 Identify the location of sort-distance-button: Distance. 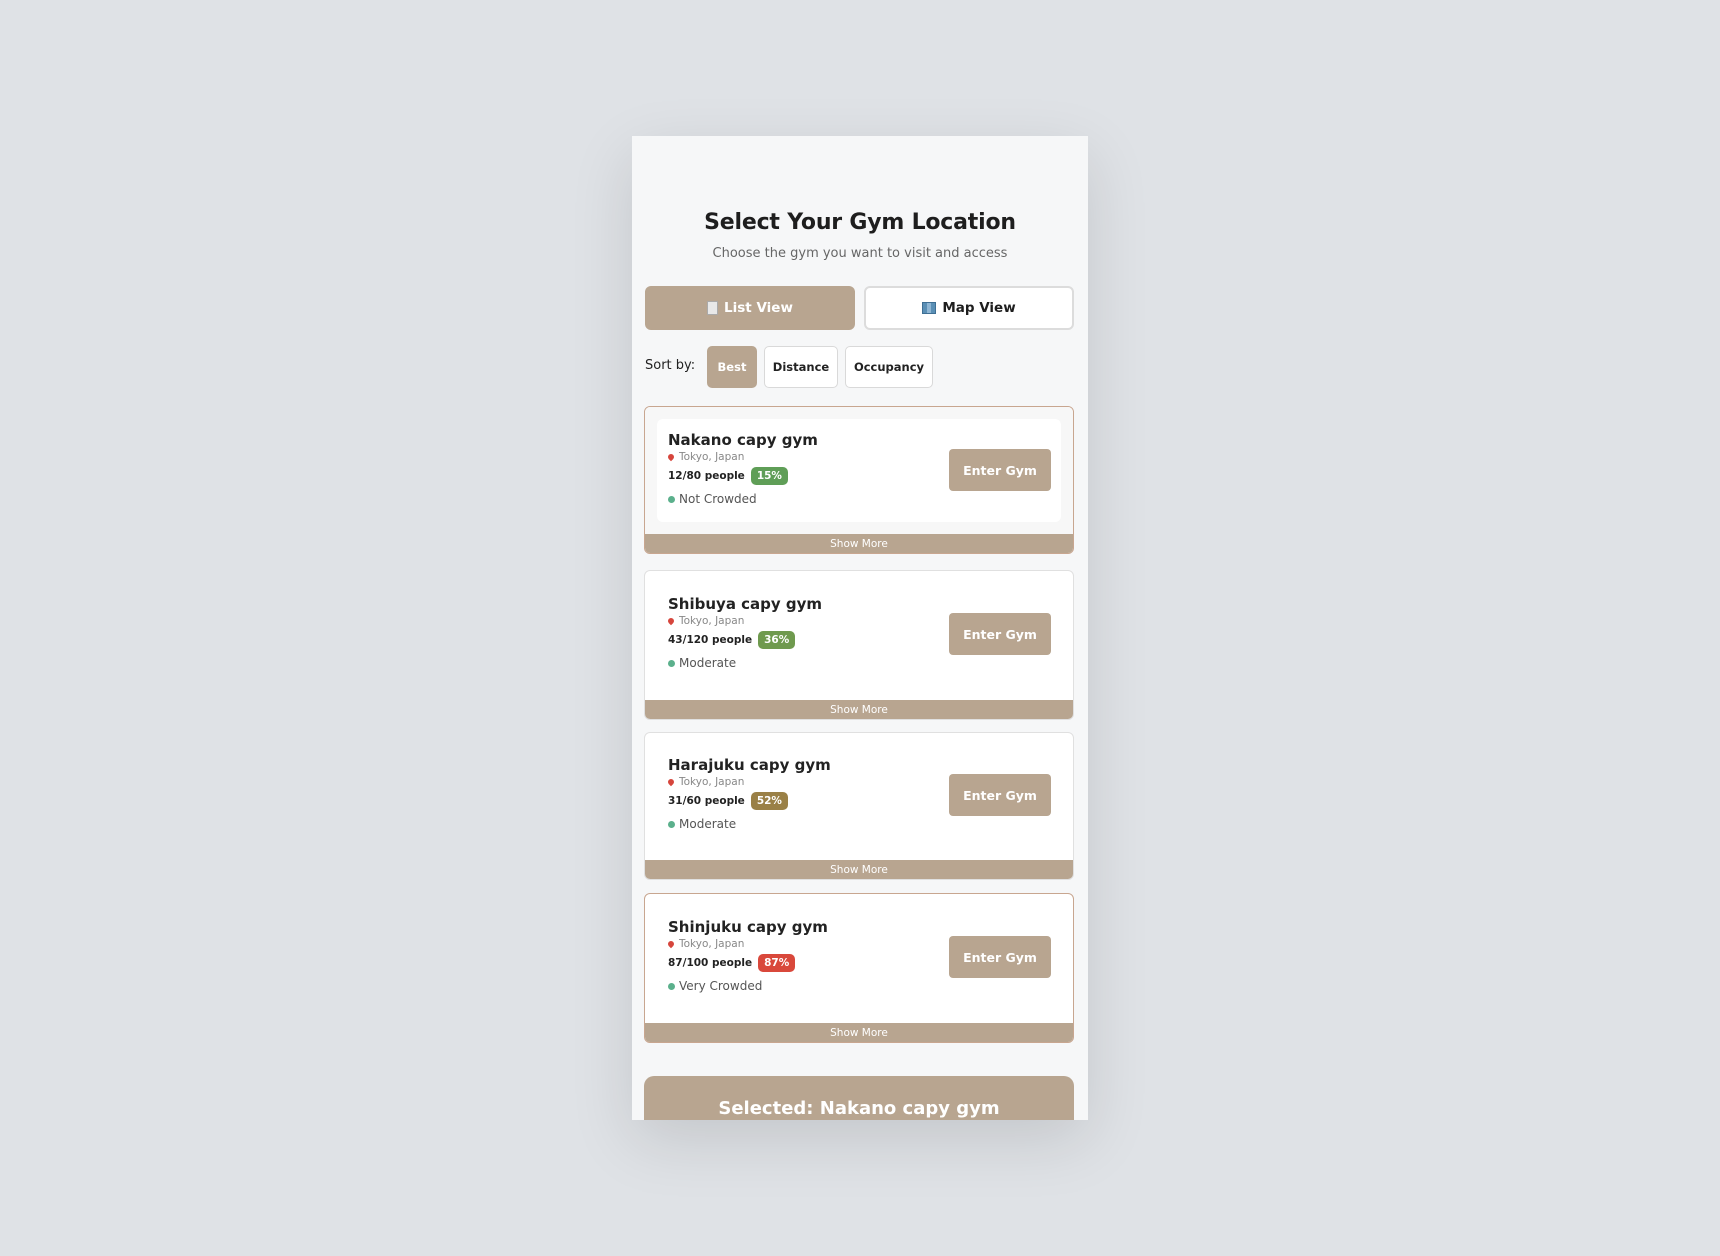
(801, 367).